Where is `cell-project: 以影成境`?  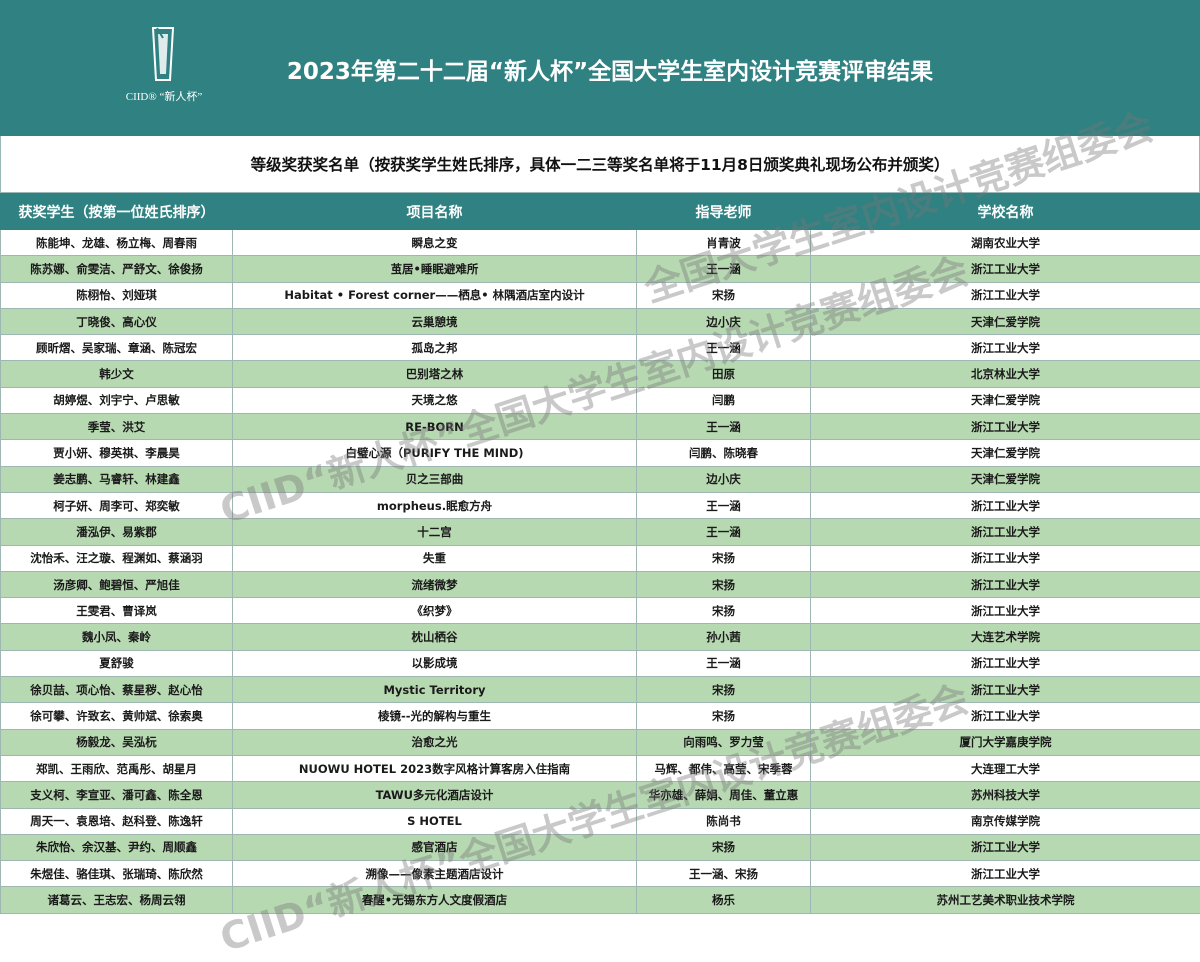
cell-project: 以影成境 is located at coordinates (435, 663).